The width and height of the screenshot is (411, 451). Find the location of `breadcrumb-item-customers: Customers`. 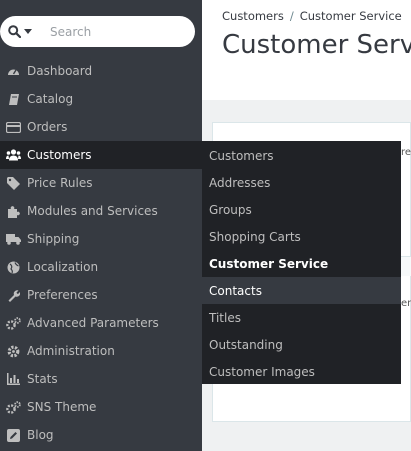

breadcrumb-item-customers: Customers is located at coordinates (253, 16).